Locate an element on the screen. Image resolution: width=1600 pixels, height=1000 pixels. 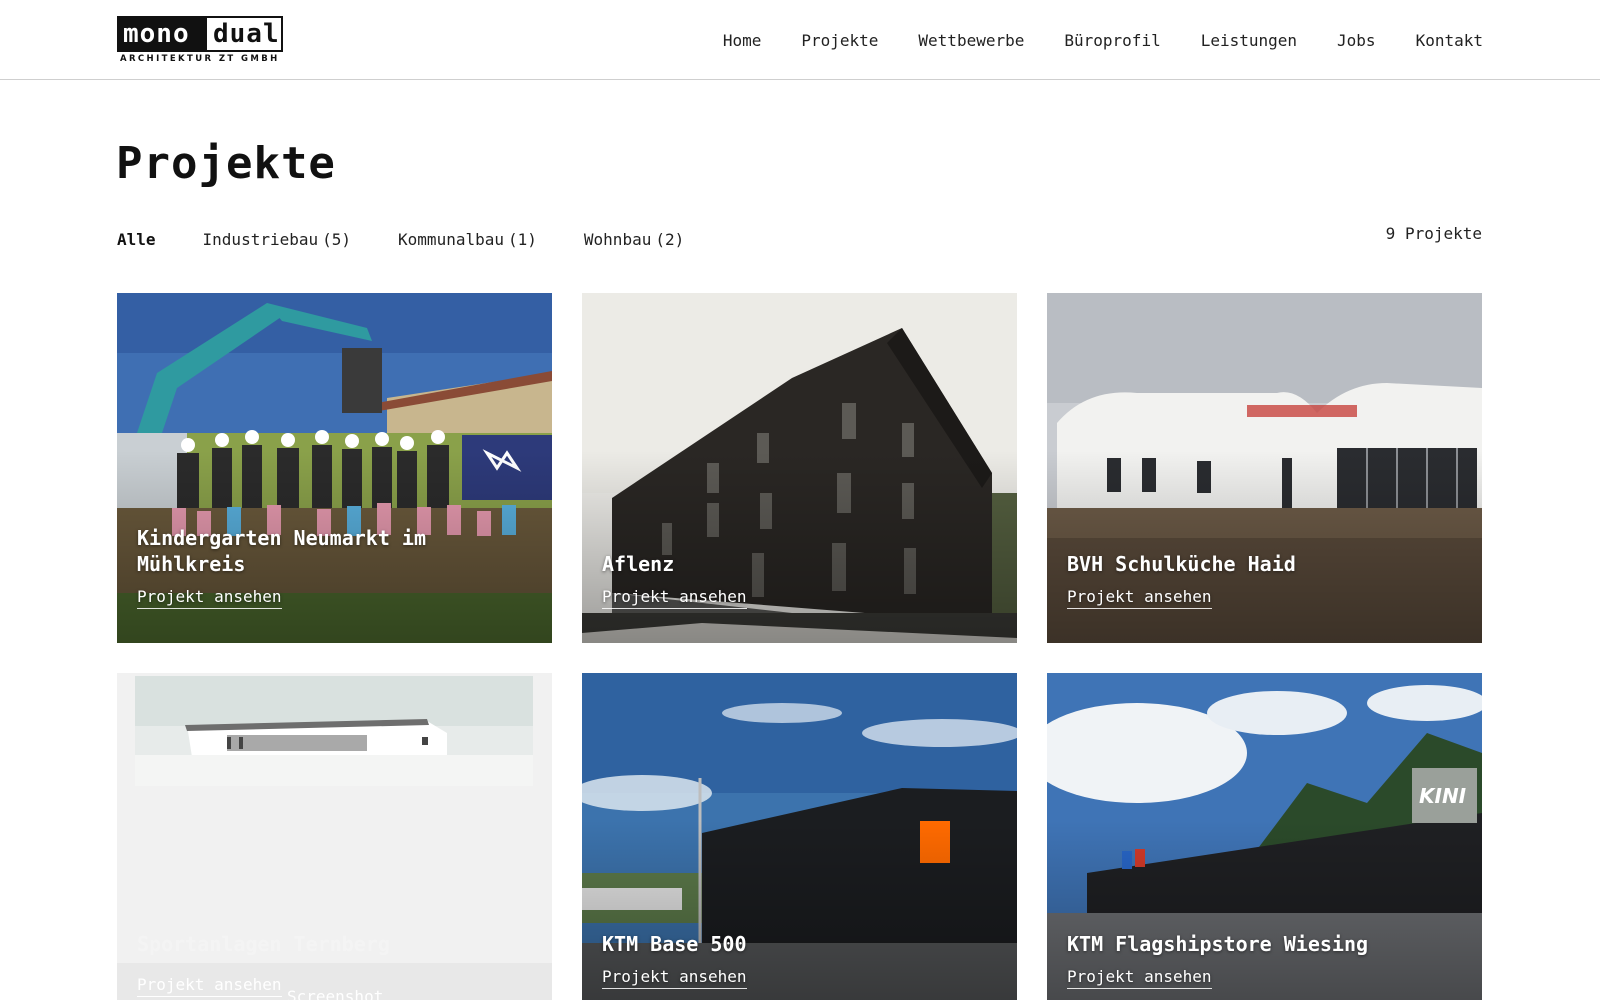
filter-count: (2) is located at coordinates (670, 239).